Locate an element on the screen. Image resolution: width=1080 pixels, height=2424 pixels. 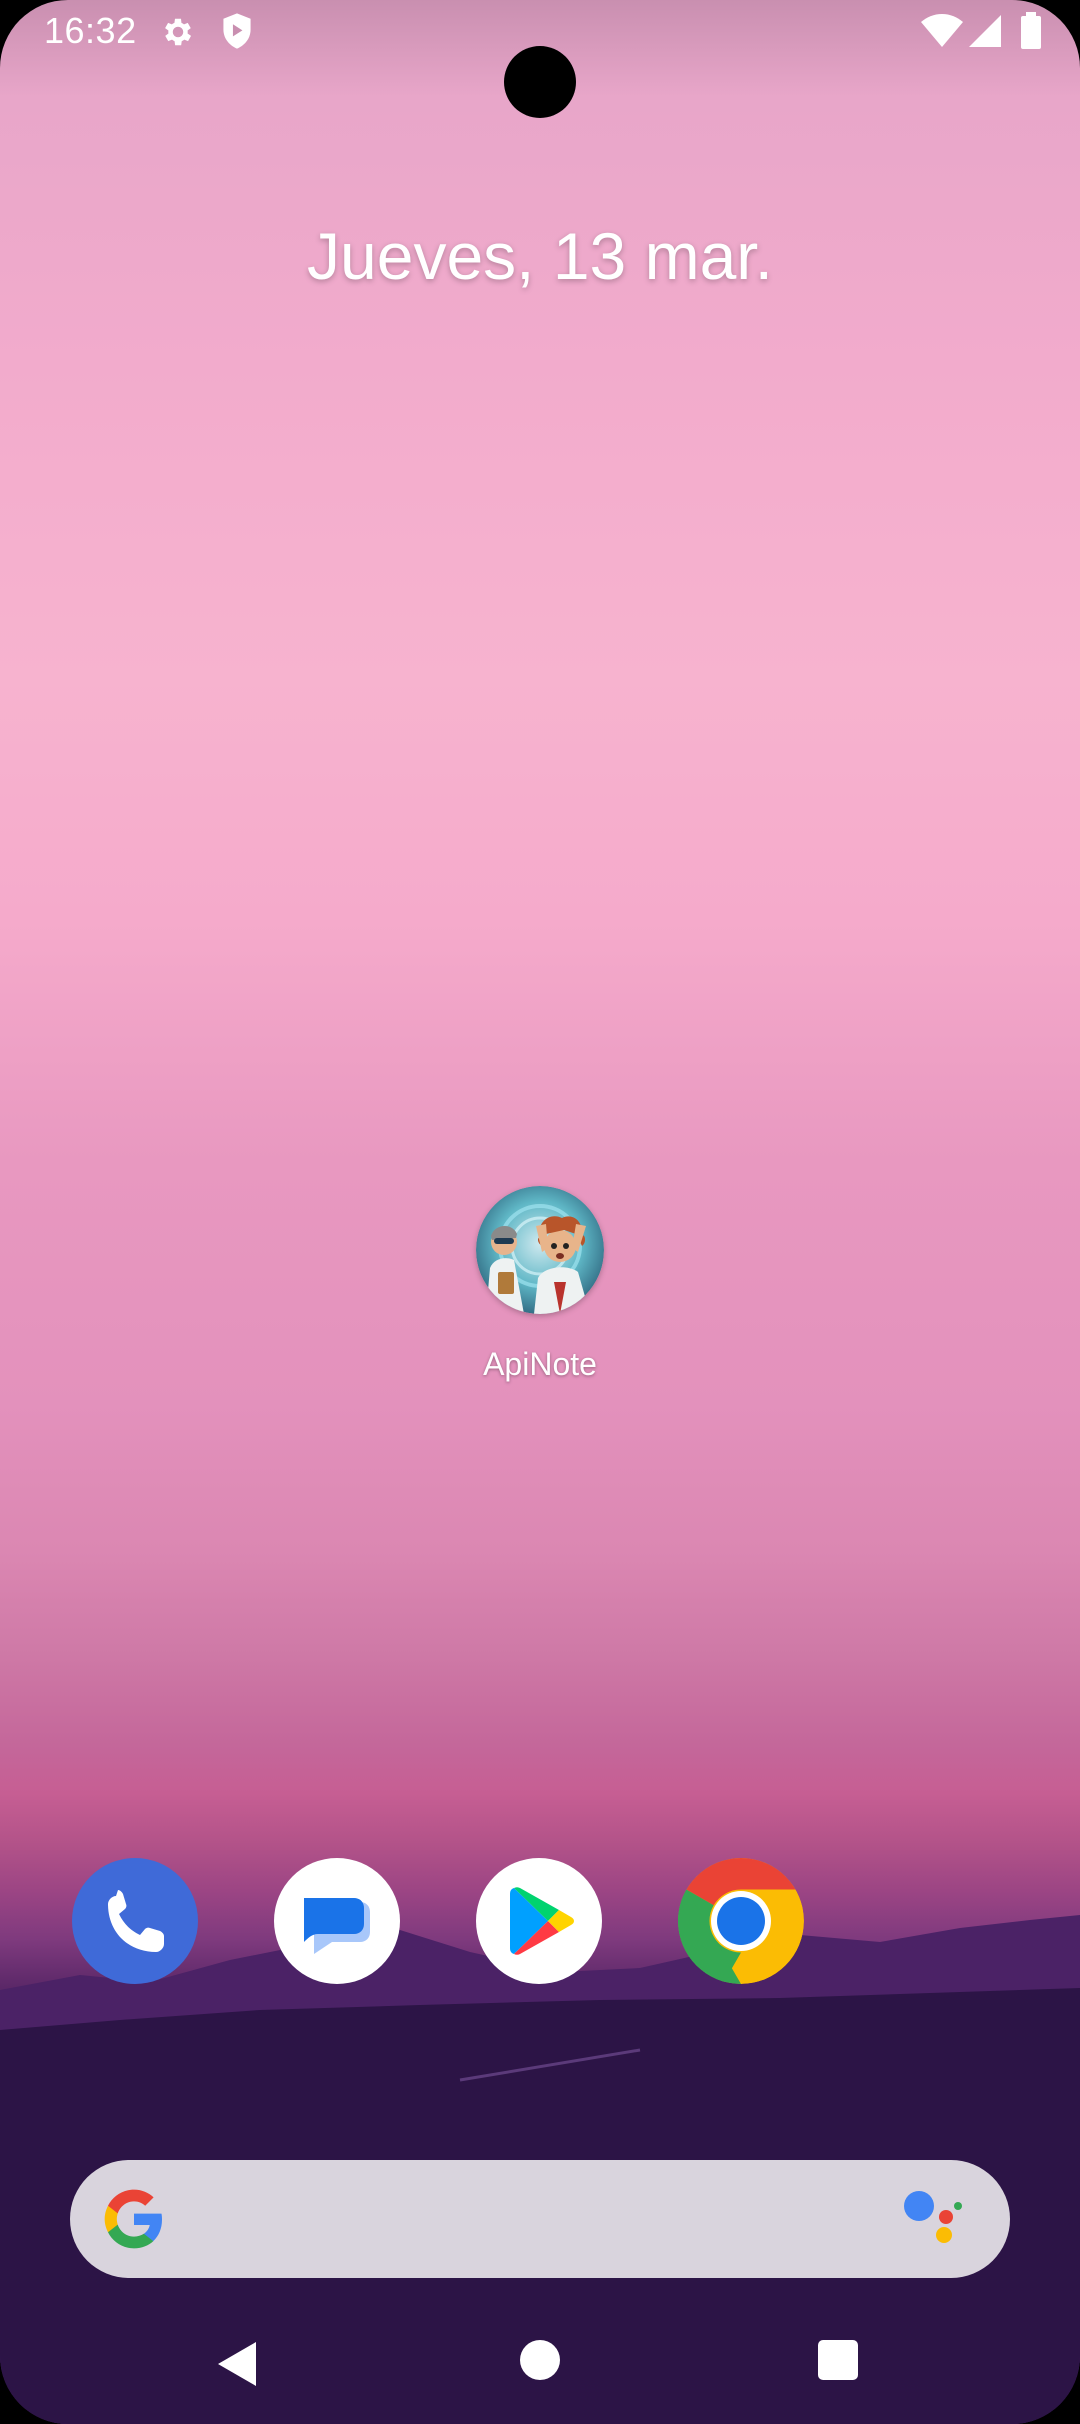
app-apinote: ApiNote is located at coordinates (540, 1286).